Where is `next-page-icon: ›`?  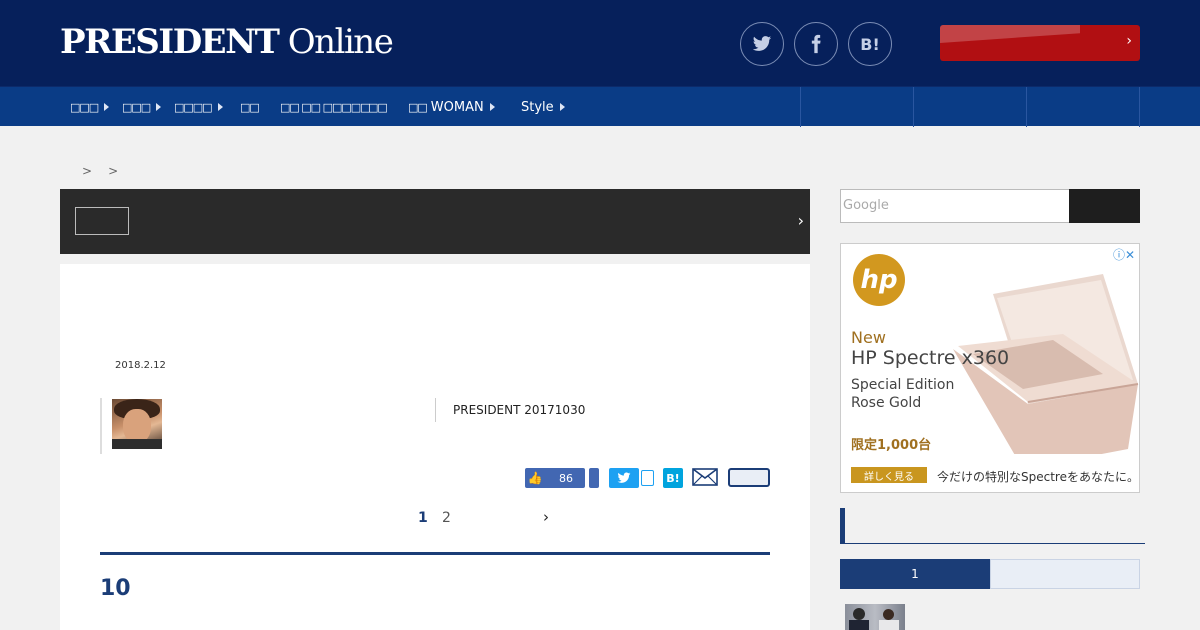 next-page-icon: › is located at coordinates (546, 517).